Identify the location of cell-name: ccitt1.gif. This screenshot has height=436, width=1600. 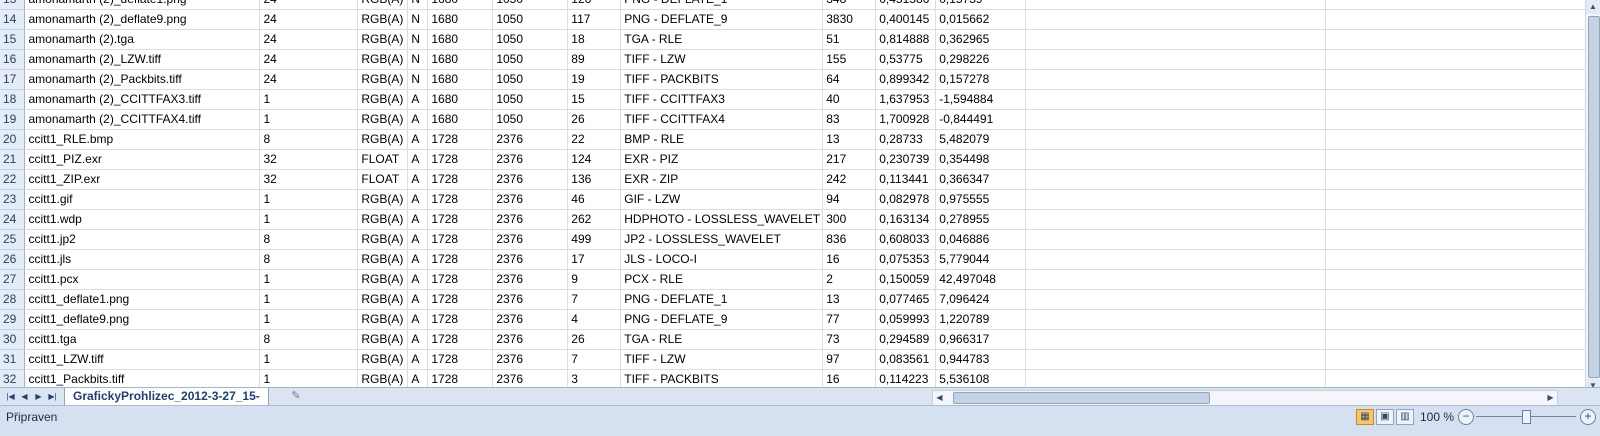
(142, 199).